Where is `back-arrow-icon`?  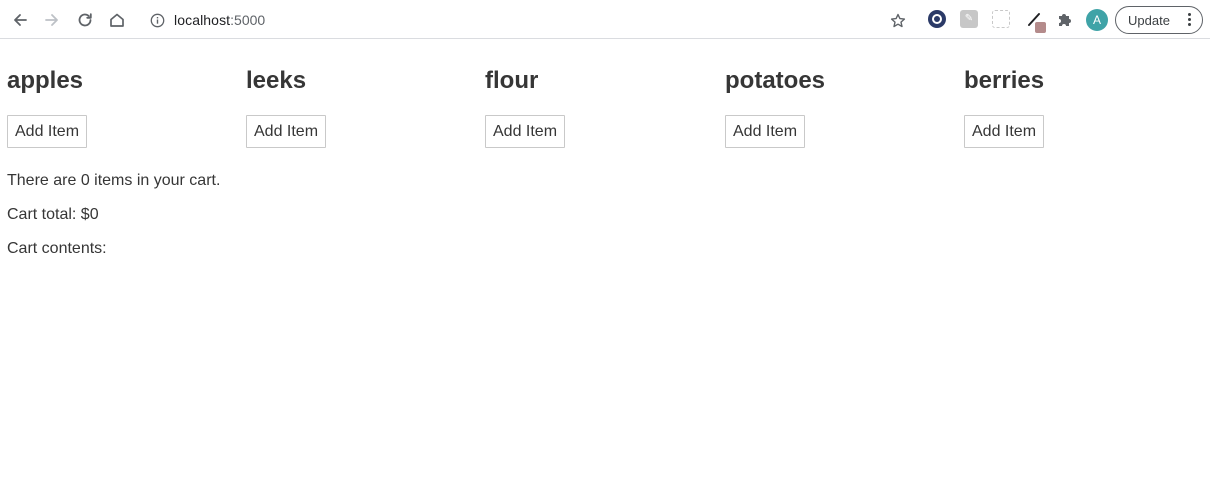
back-arrow-icon is located at coordinates (20, 20).